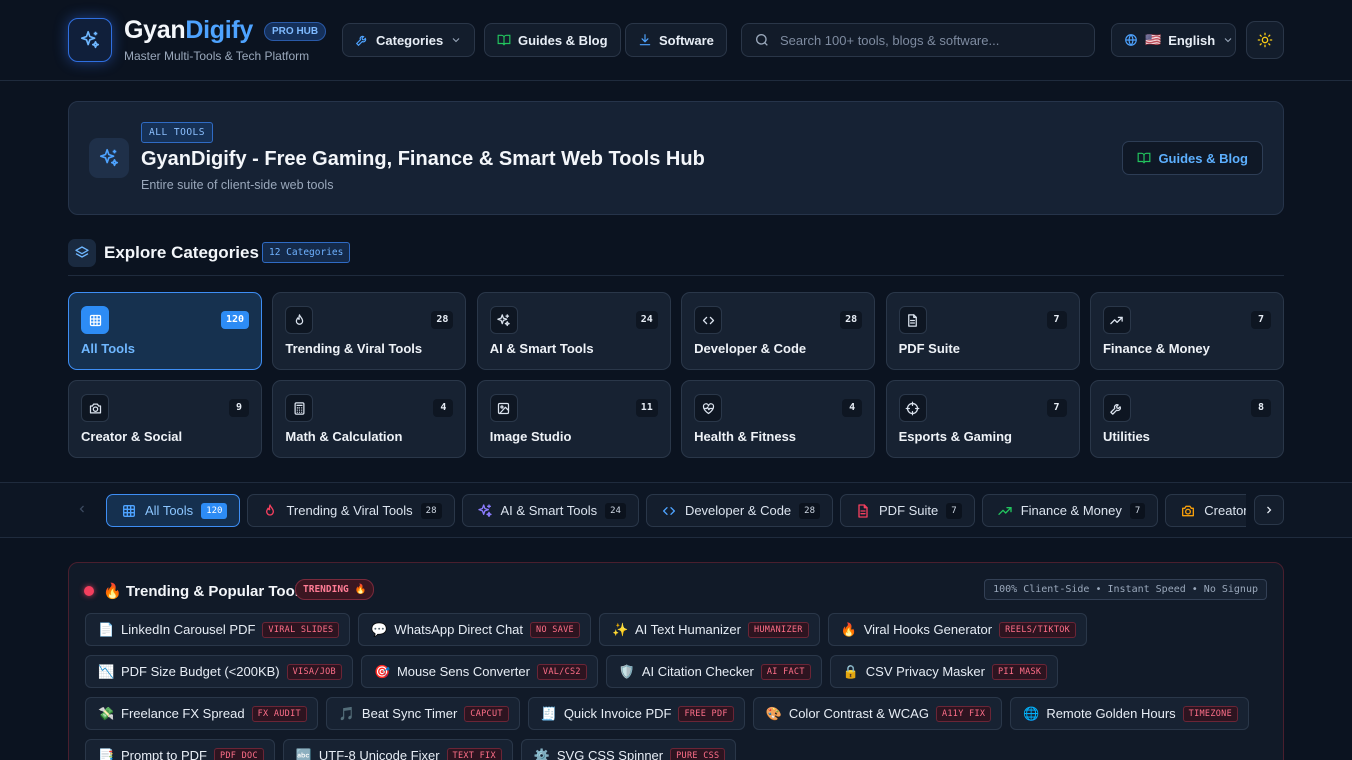  I want to click on filter-pill-finance-money: Finance & Money 7, so click(1070, 510).